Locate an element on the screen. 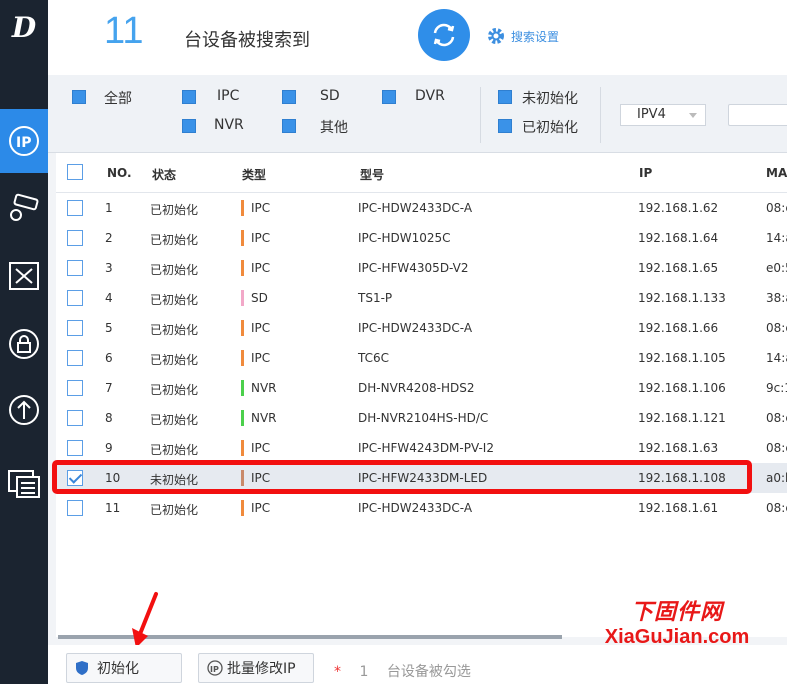 Image resolution: width=787 pixels, height=684 pixels. table-row: 4 已初始化 SD TS1-P 192.168.1.133 38:a is located at coordinates (421, 298).